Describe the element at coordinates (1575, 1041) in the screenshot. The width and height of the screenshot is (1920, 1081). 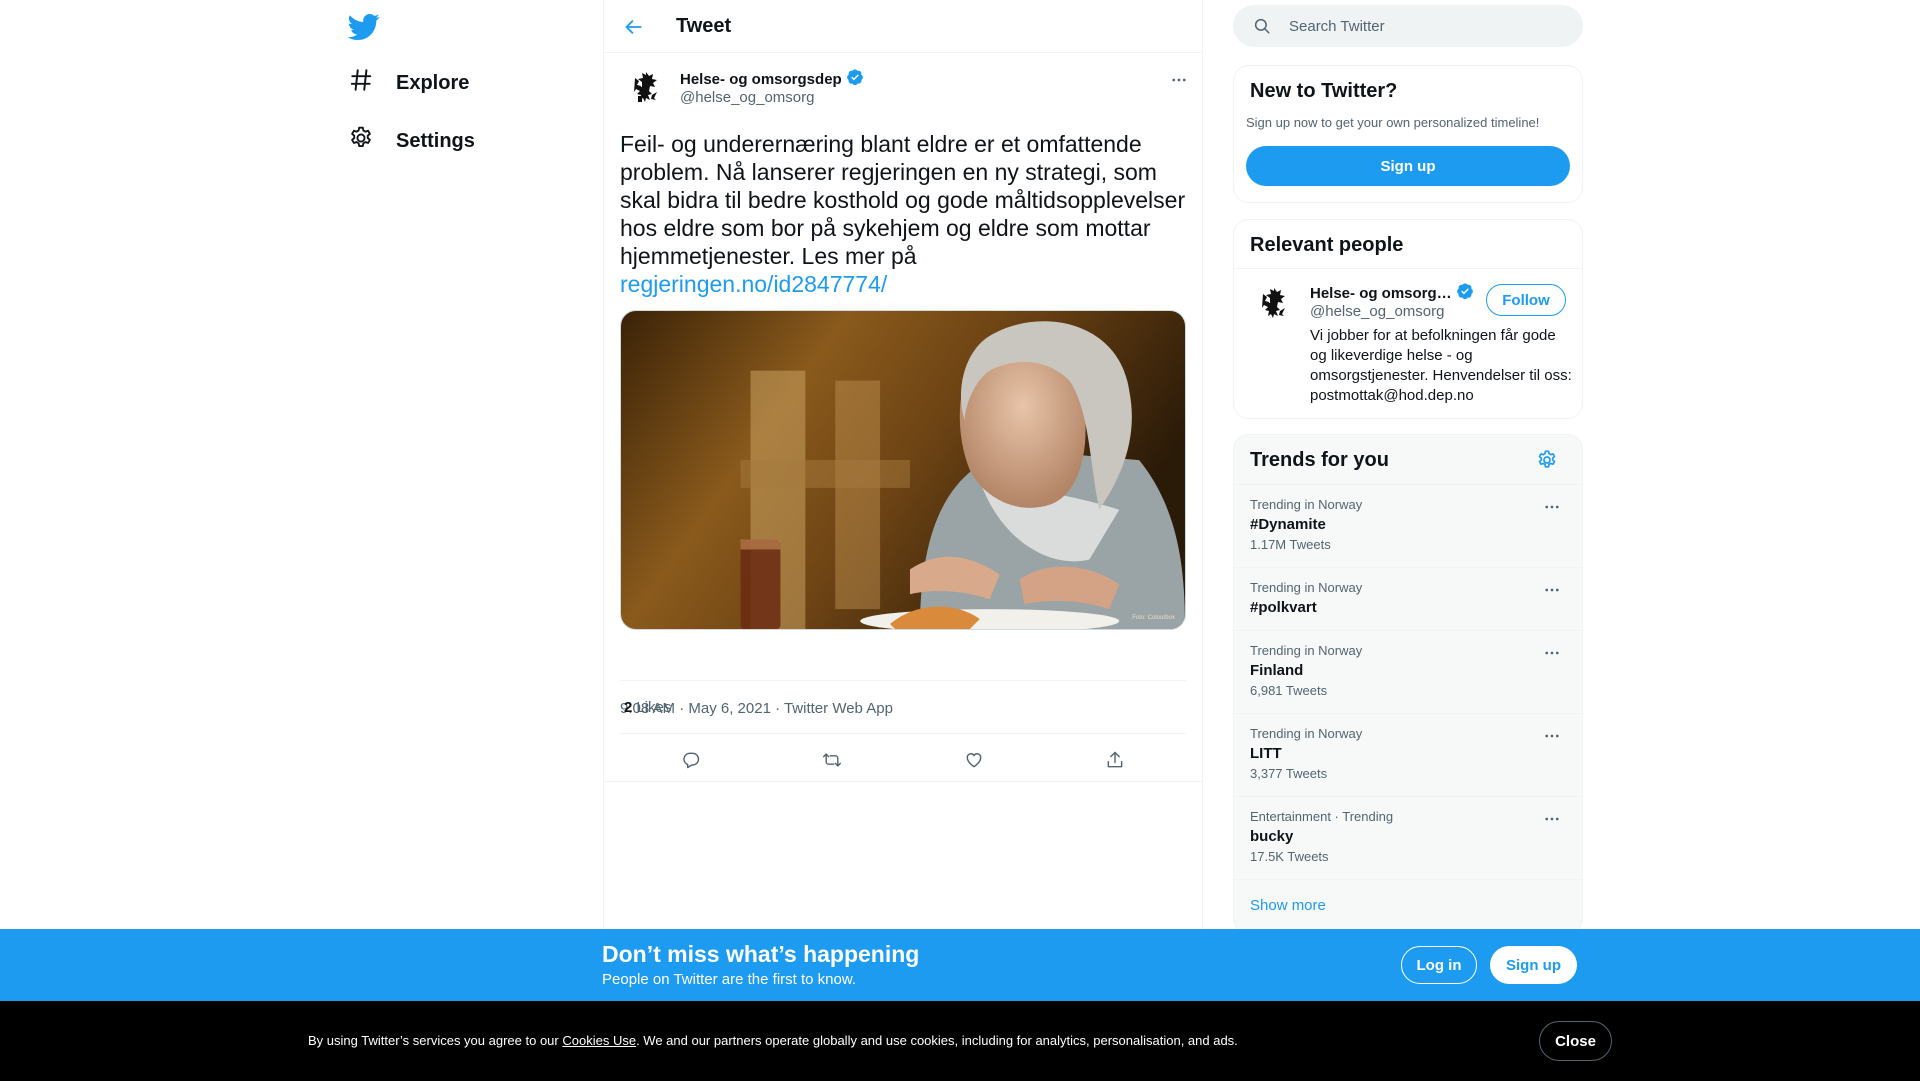
I see `cookie-close-button: Close` at that location.